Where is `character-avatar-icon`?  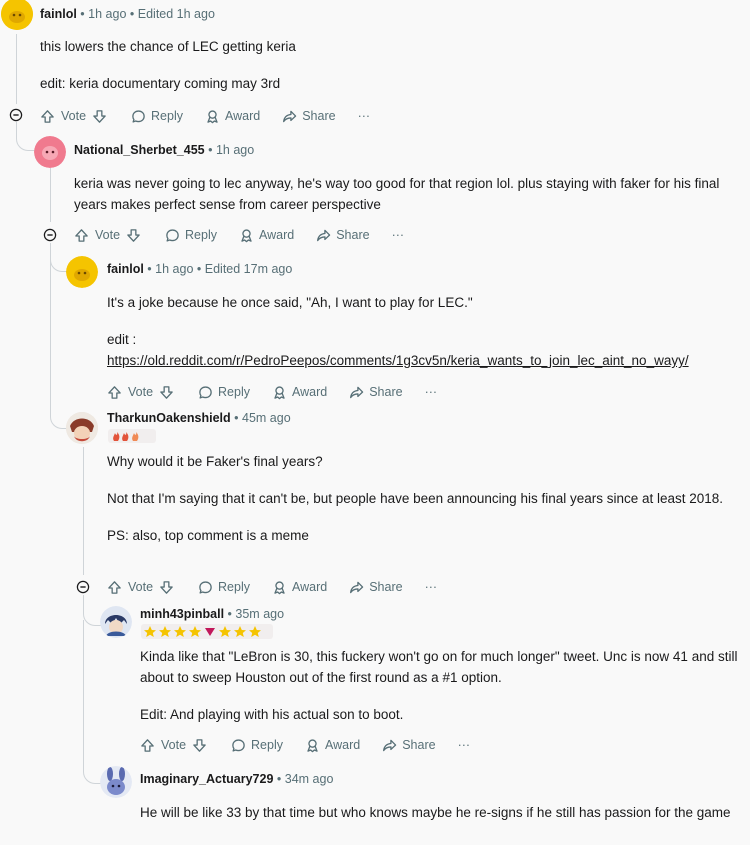
character-avatar-icon is located at coordinates (82, 428).